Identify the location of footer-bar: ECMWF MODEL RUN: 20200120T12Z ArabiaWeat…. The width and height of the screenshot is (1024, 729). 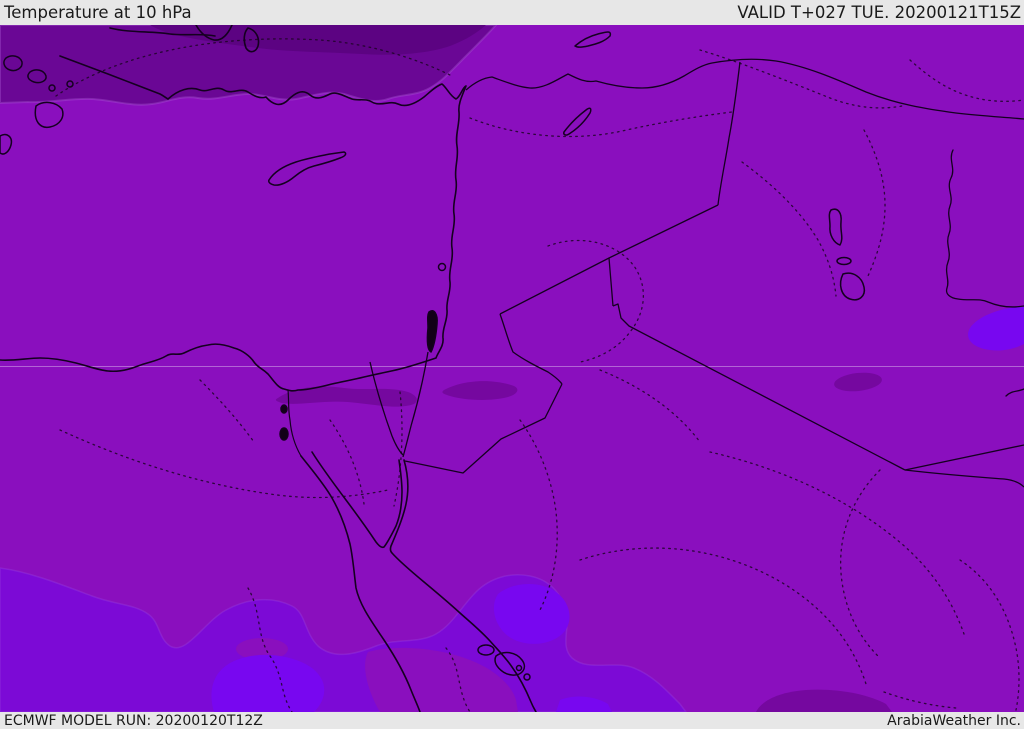
(512, 720).